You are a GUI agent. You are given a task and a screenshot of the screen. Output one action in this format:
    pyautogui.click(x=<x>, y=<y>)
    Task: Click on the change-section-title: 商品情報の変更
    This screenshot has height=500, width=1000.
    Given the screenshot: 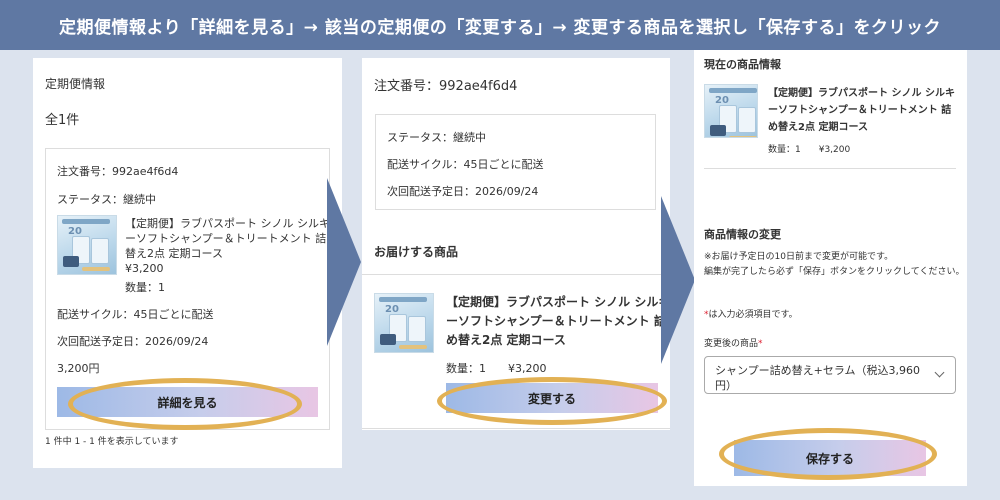 What is the action you would take?
    pyautogui.click(x=742, y=234)
    